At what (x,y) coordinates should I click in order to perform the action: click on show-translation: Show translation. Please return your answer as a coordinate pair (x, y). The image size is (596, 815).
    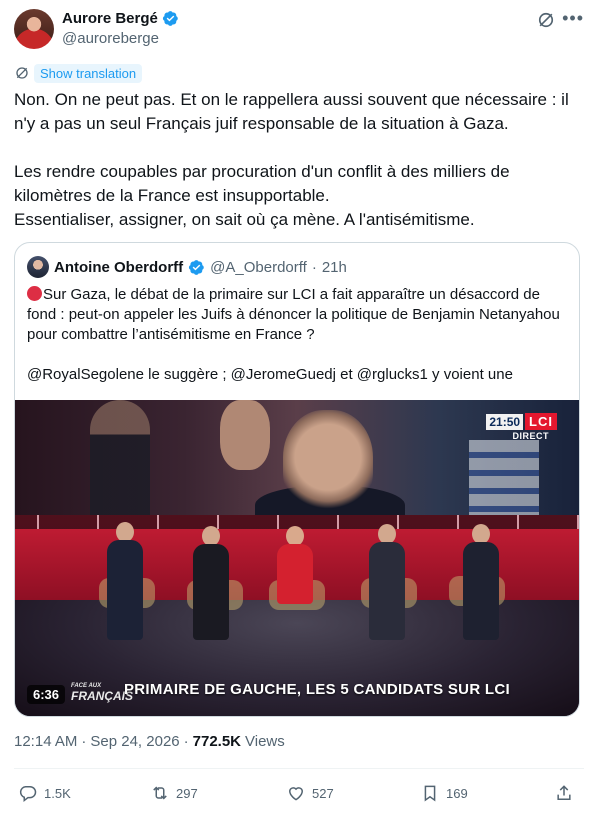
    Looking at the image, I should click on (78, 73).